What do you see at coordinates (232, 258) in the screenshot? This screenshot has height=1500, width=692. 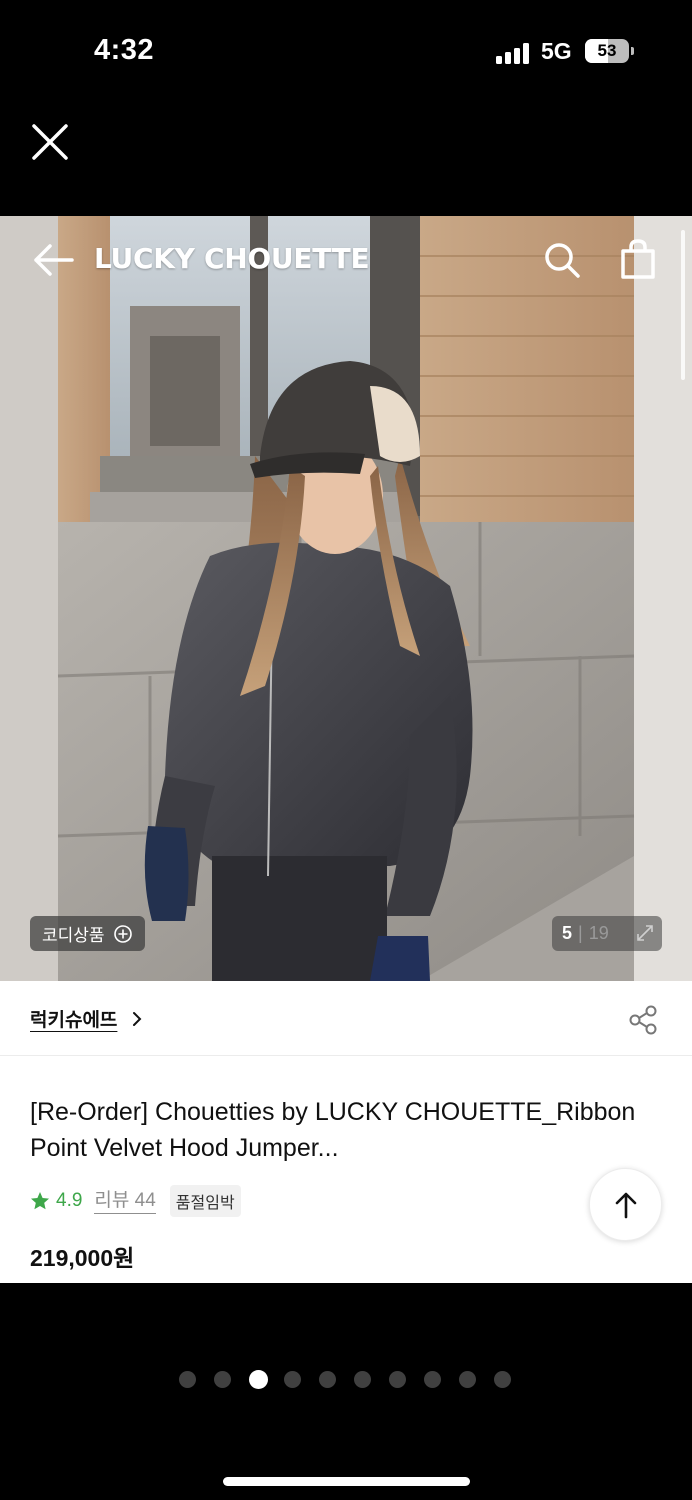 I see `store-title: LUCKY CHOUETTE` at bounding box center [232, 258].